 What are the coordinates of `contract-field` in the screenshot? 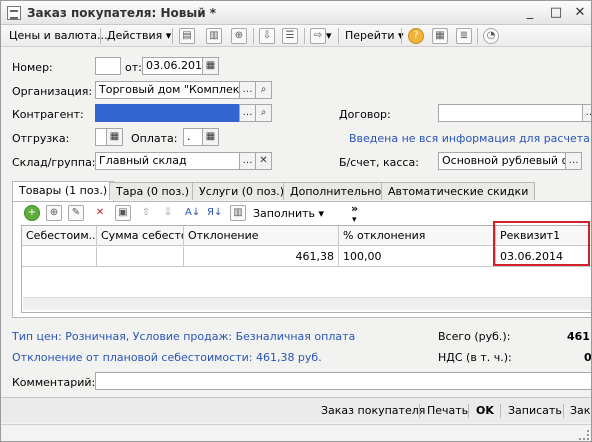 It's located at (510, 113).